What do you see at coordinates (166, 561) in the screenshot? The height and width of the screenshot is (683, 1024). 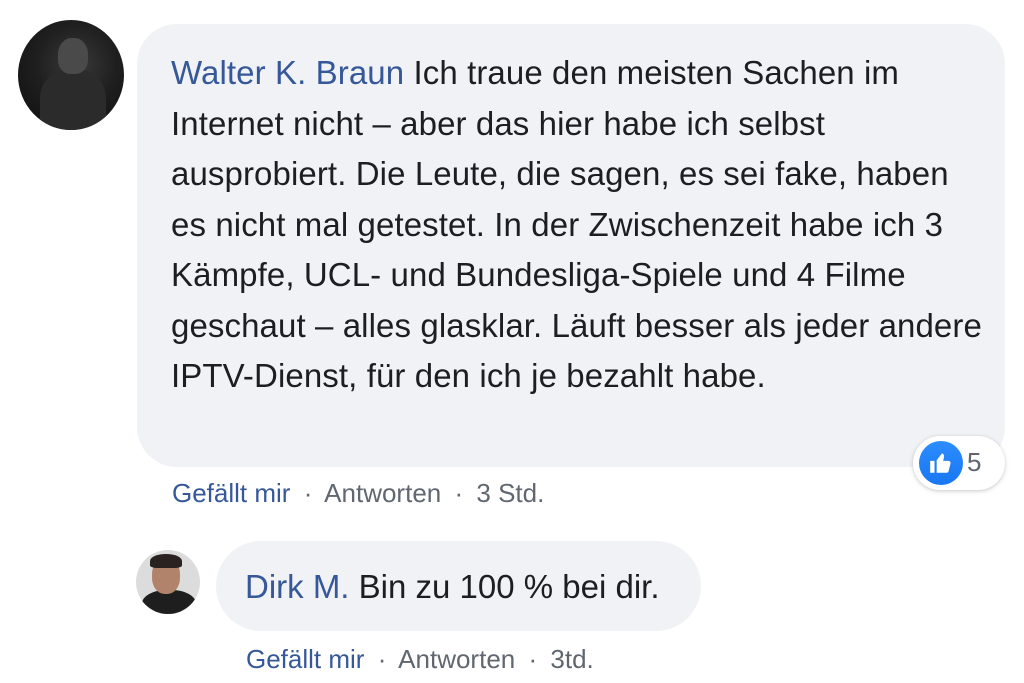 I see `avatar-figure-hair` at bounding box center [166, 561].